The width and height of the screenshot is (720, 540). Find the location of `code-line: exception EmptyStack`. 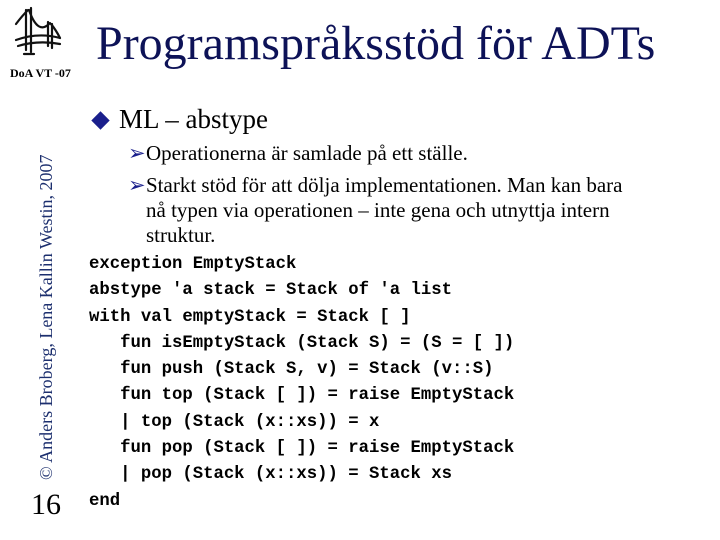

code-line: exception EmptyStack is located at coordinates (193, 264).